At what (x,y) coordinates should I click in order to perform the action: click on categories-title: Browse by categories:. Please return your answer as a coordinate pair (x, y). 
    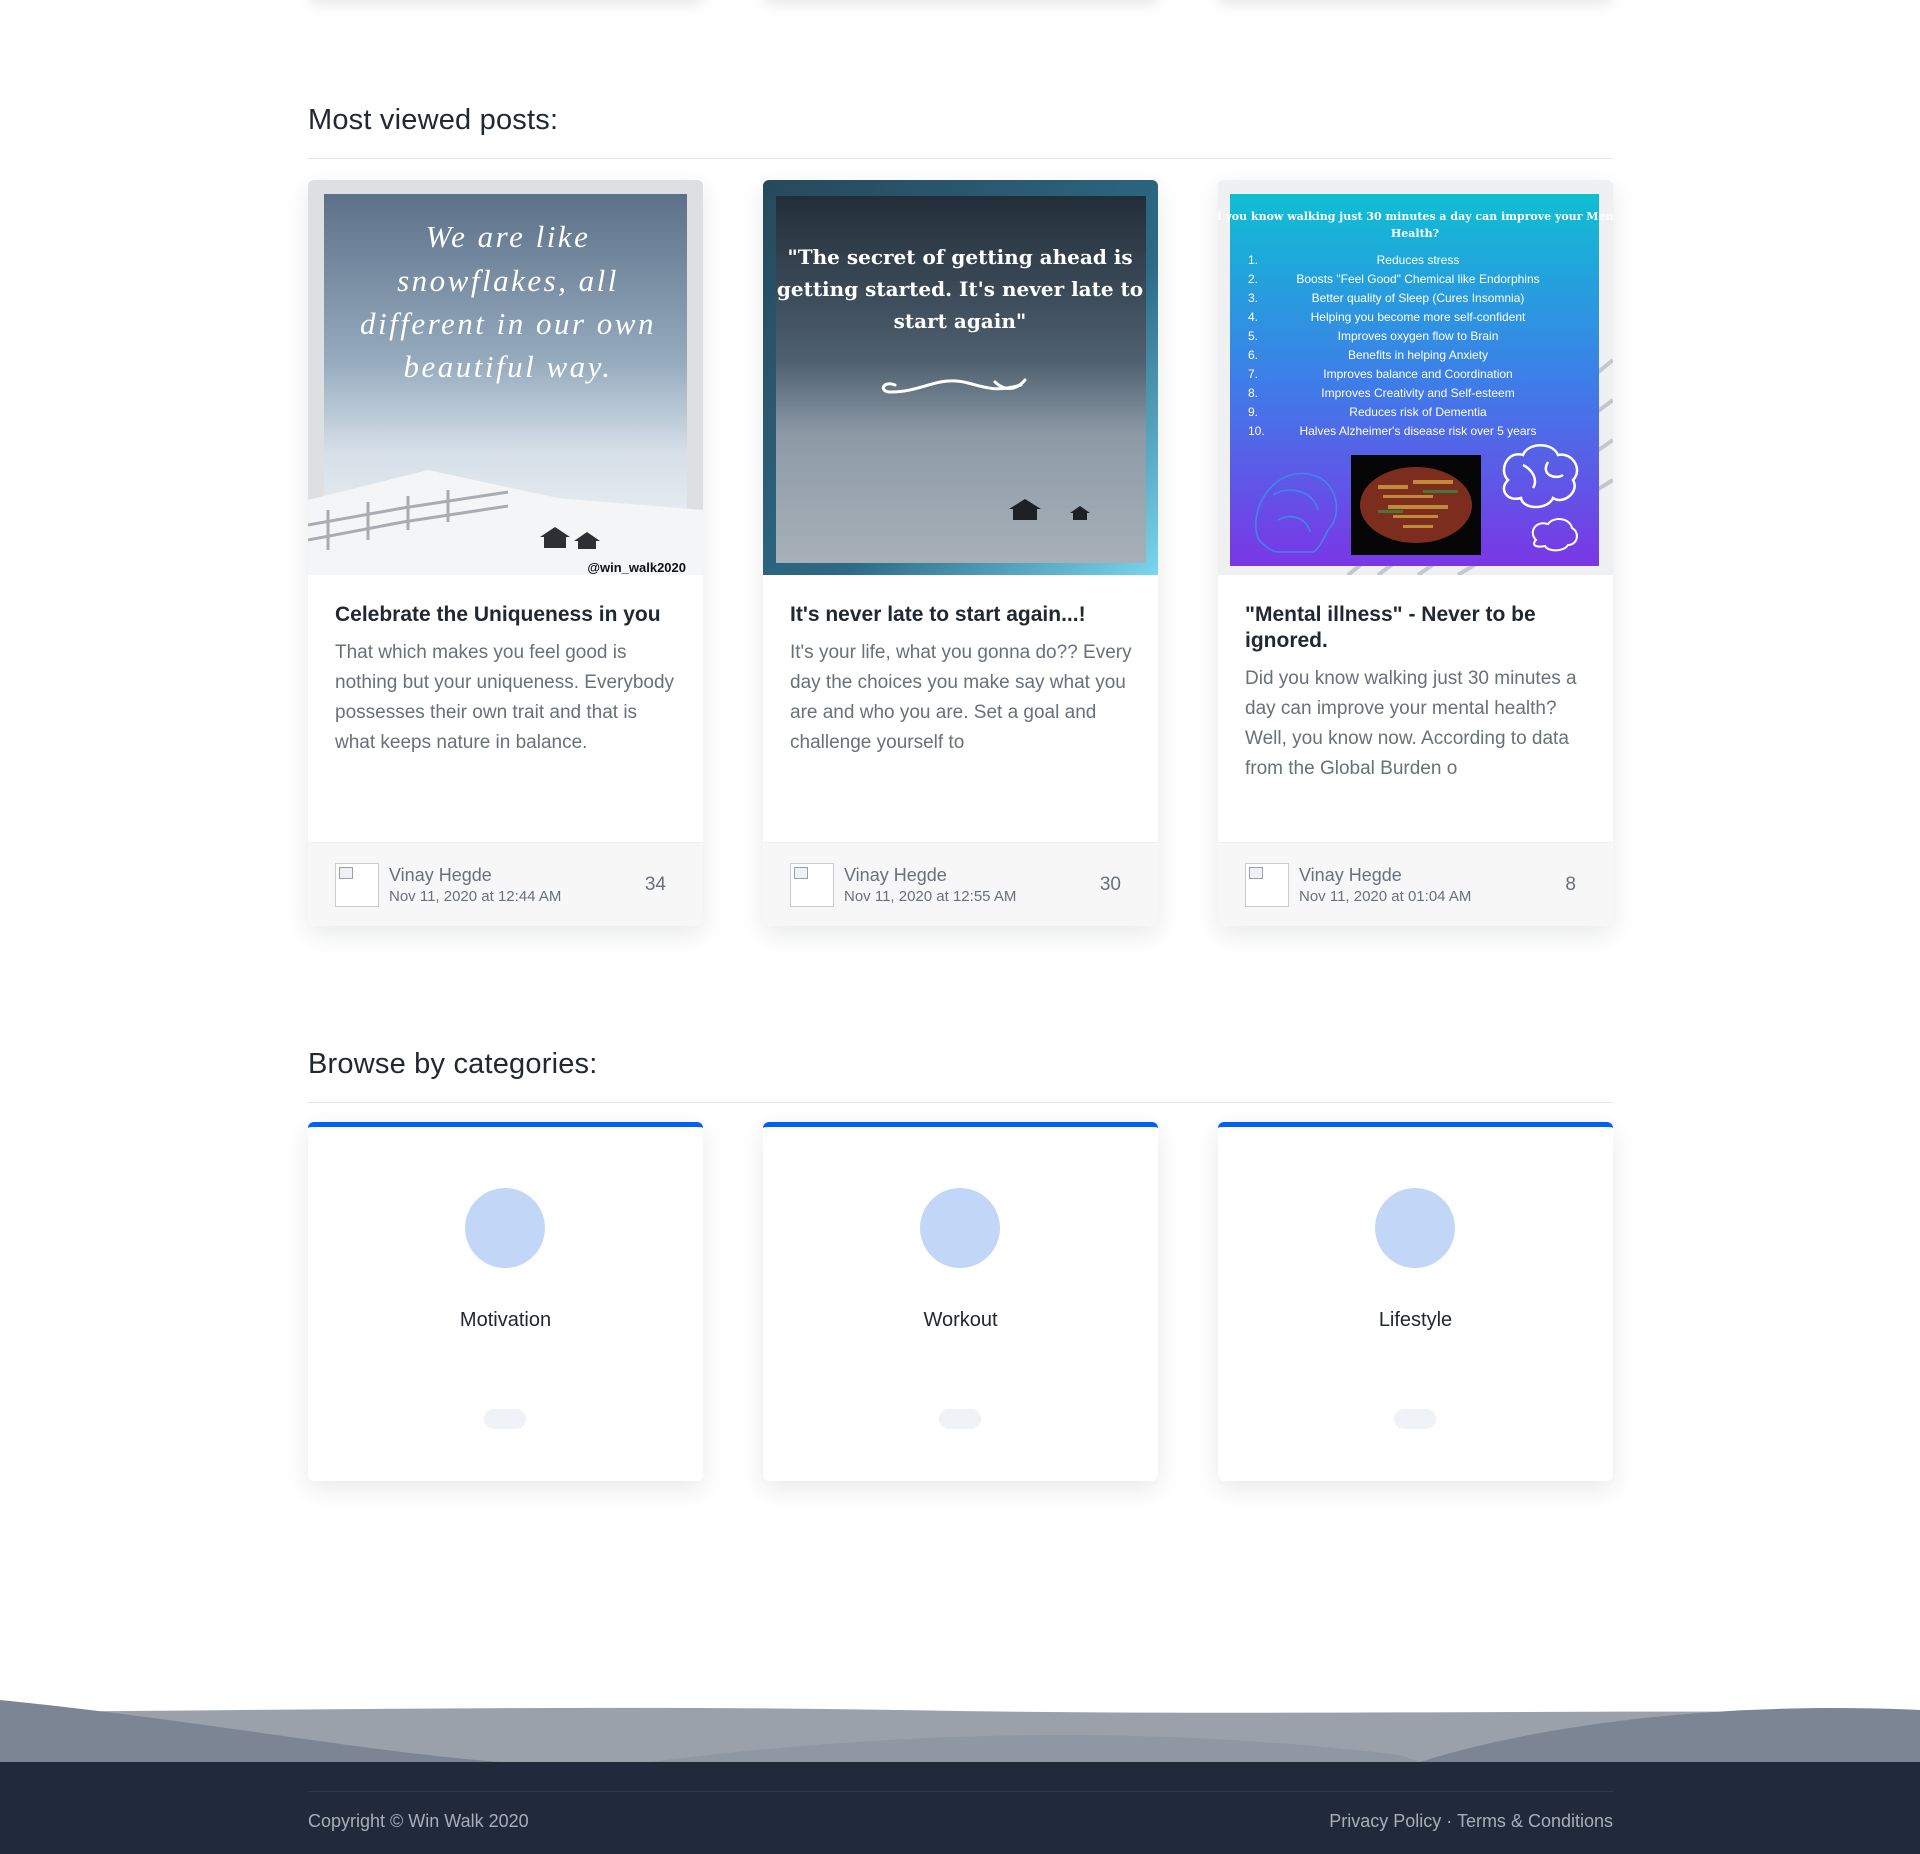
    Looking at the image, I should click on (453, 1064).